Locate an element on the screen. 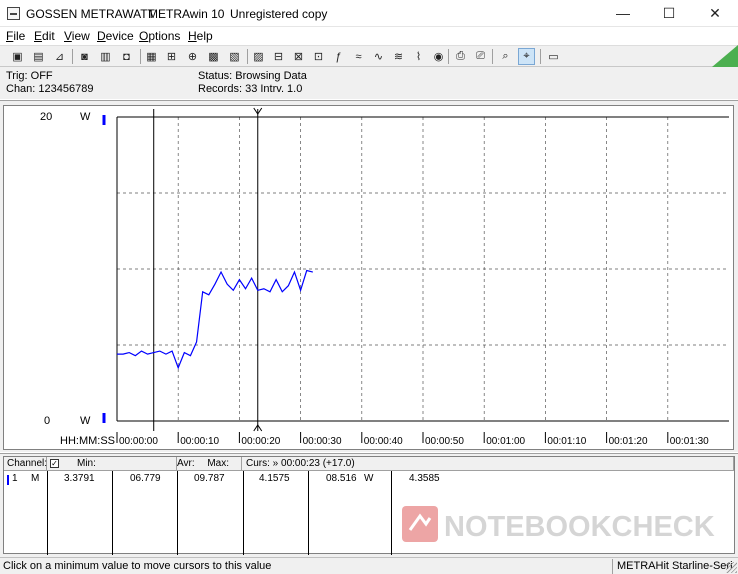 The height and width of the screenshot is (574, 738). y-unit-top: W is located at coordinates (85, 117).